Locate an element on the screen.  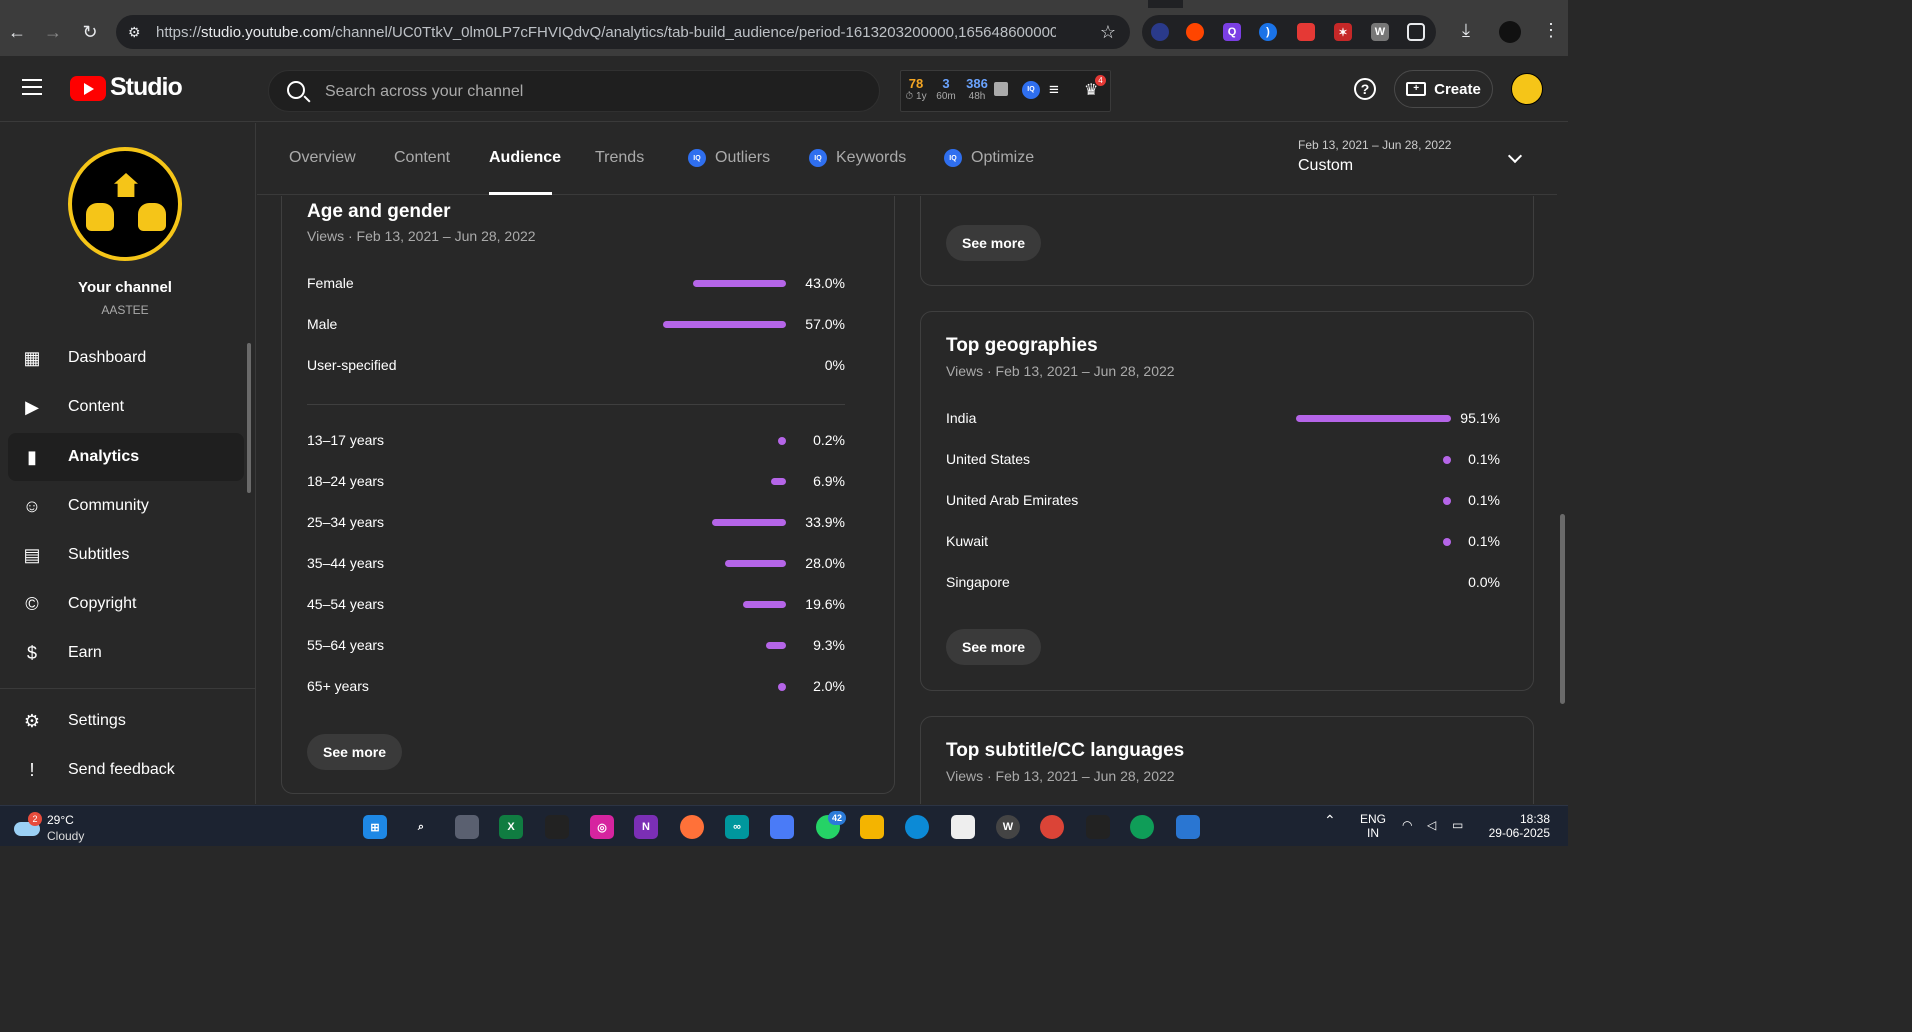
row-value: 6.9% is located at coordinates (829, 481).